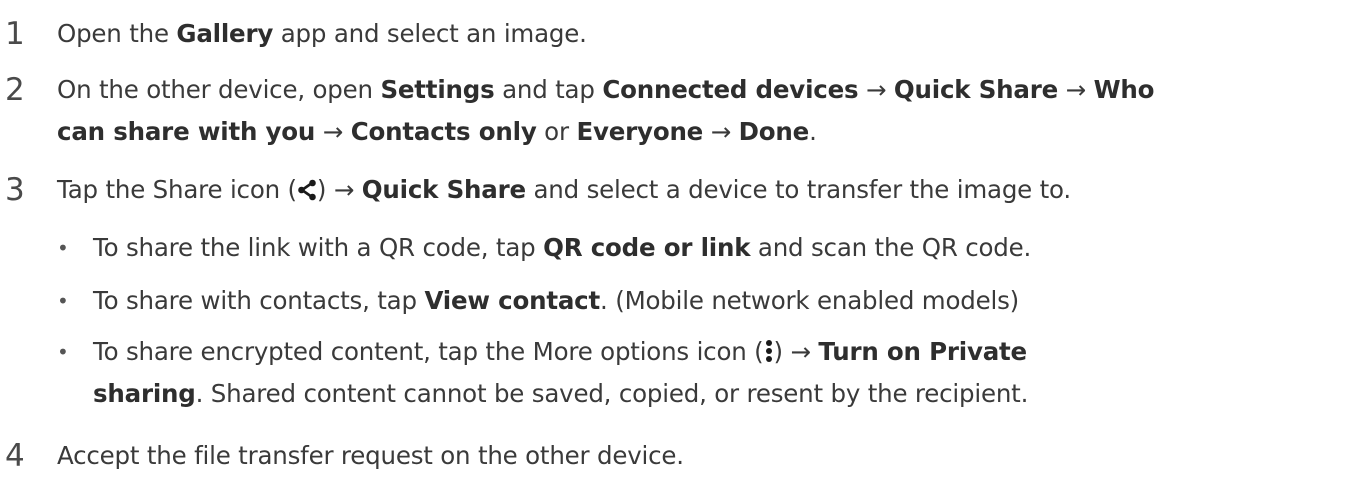  What do you see at coordinates (15, 190) in the screenshot?
I see `step-number: 3` at bounding box center [15, 190].